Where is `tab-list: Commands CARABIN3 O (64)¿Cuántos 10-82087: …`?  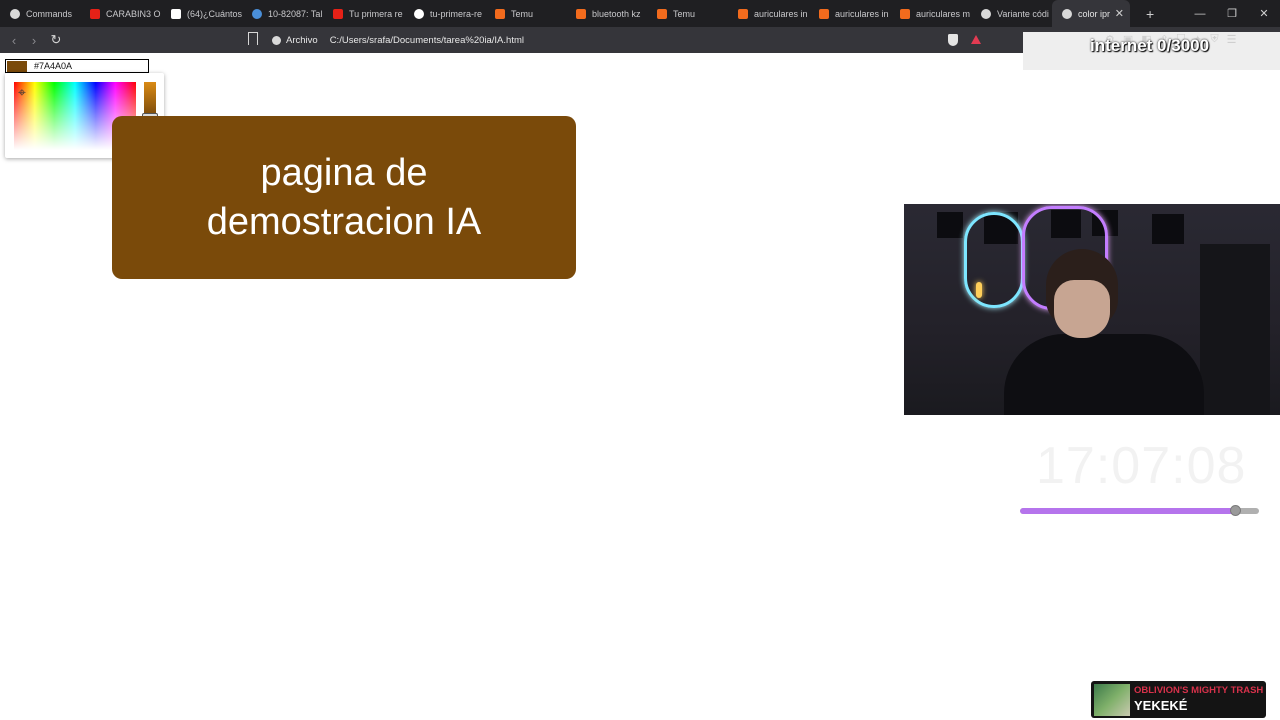
tab-list: Commands CARABIN3 O (64)¿Cuántos 10-82087: … is located at coordinates (565, 13).